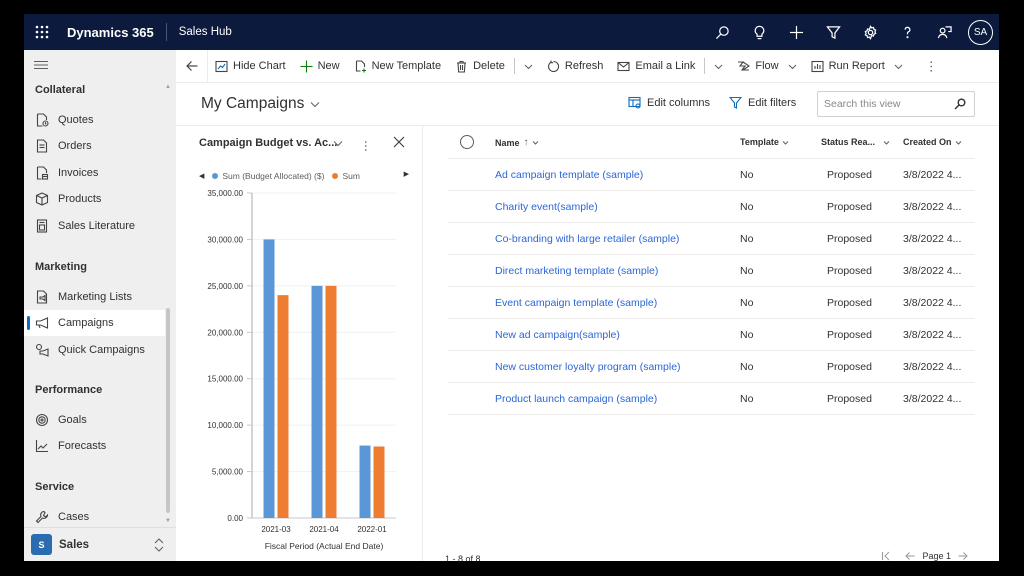  Describe the element at coordinates (656, 66) in the screenshot. I see `email-link-button: Email a Link` at that location.